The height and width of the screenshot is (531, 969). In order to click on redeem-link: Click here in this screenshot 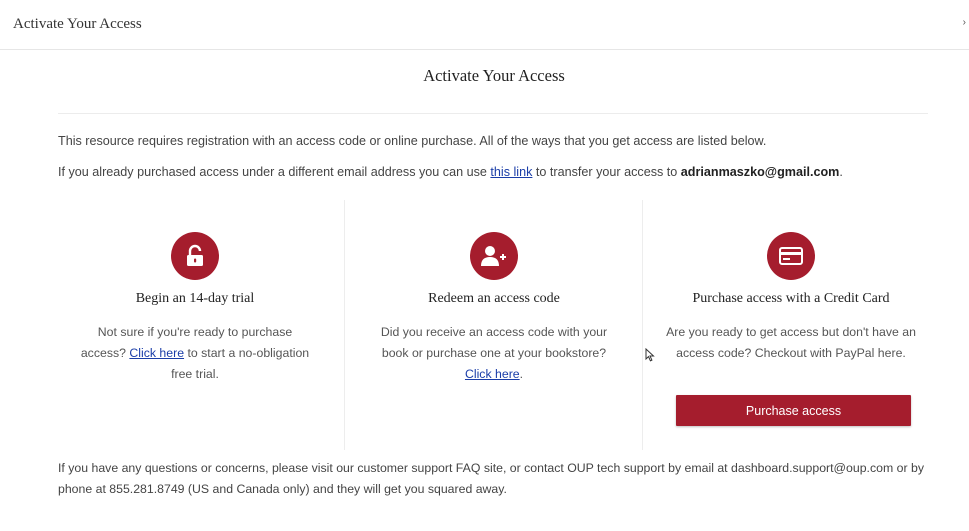, I will do `click(492, 374)`.